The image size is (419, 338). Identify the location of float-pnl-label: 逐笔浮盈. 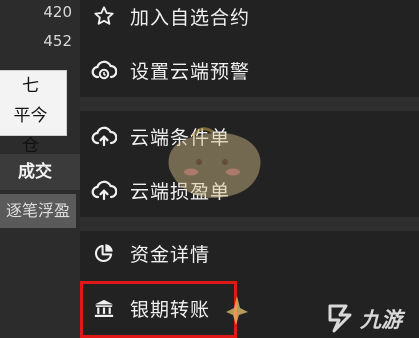
(38, 211).